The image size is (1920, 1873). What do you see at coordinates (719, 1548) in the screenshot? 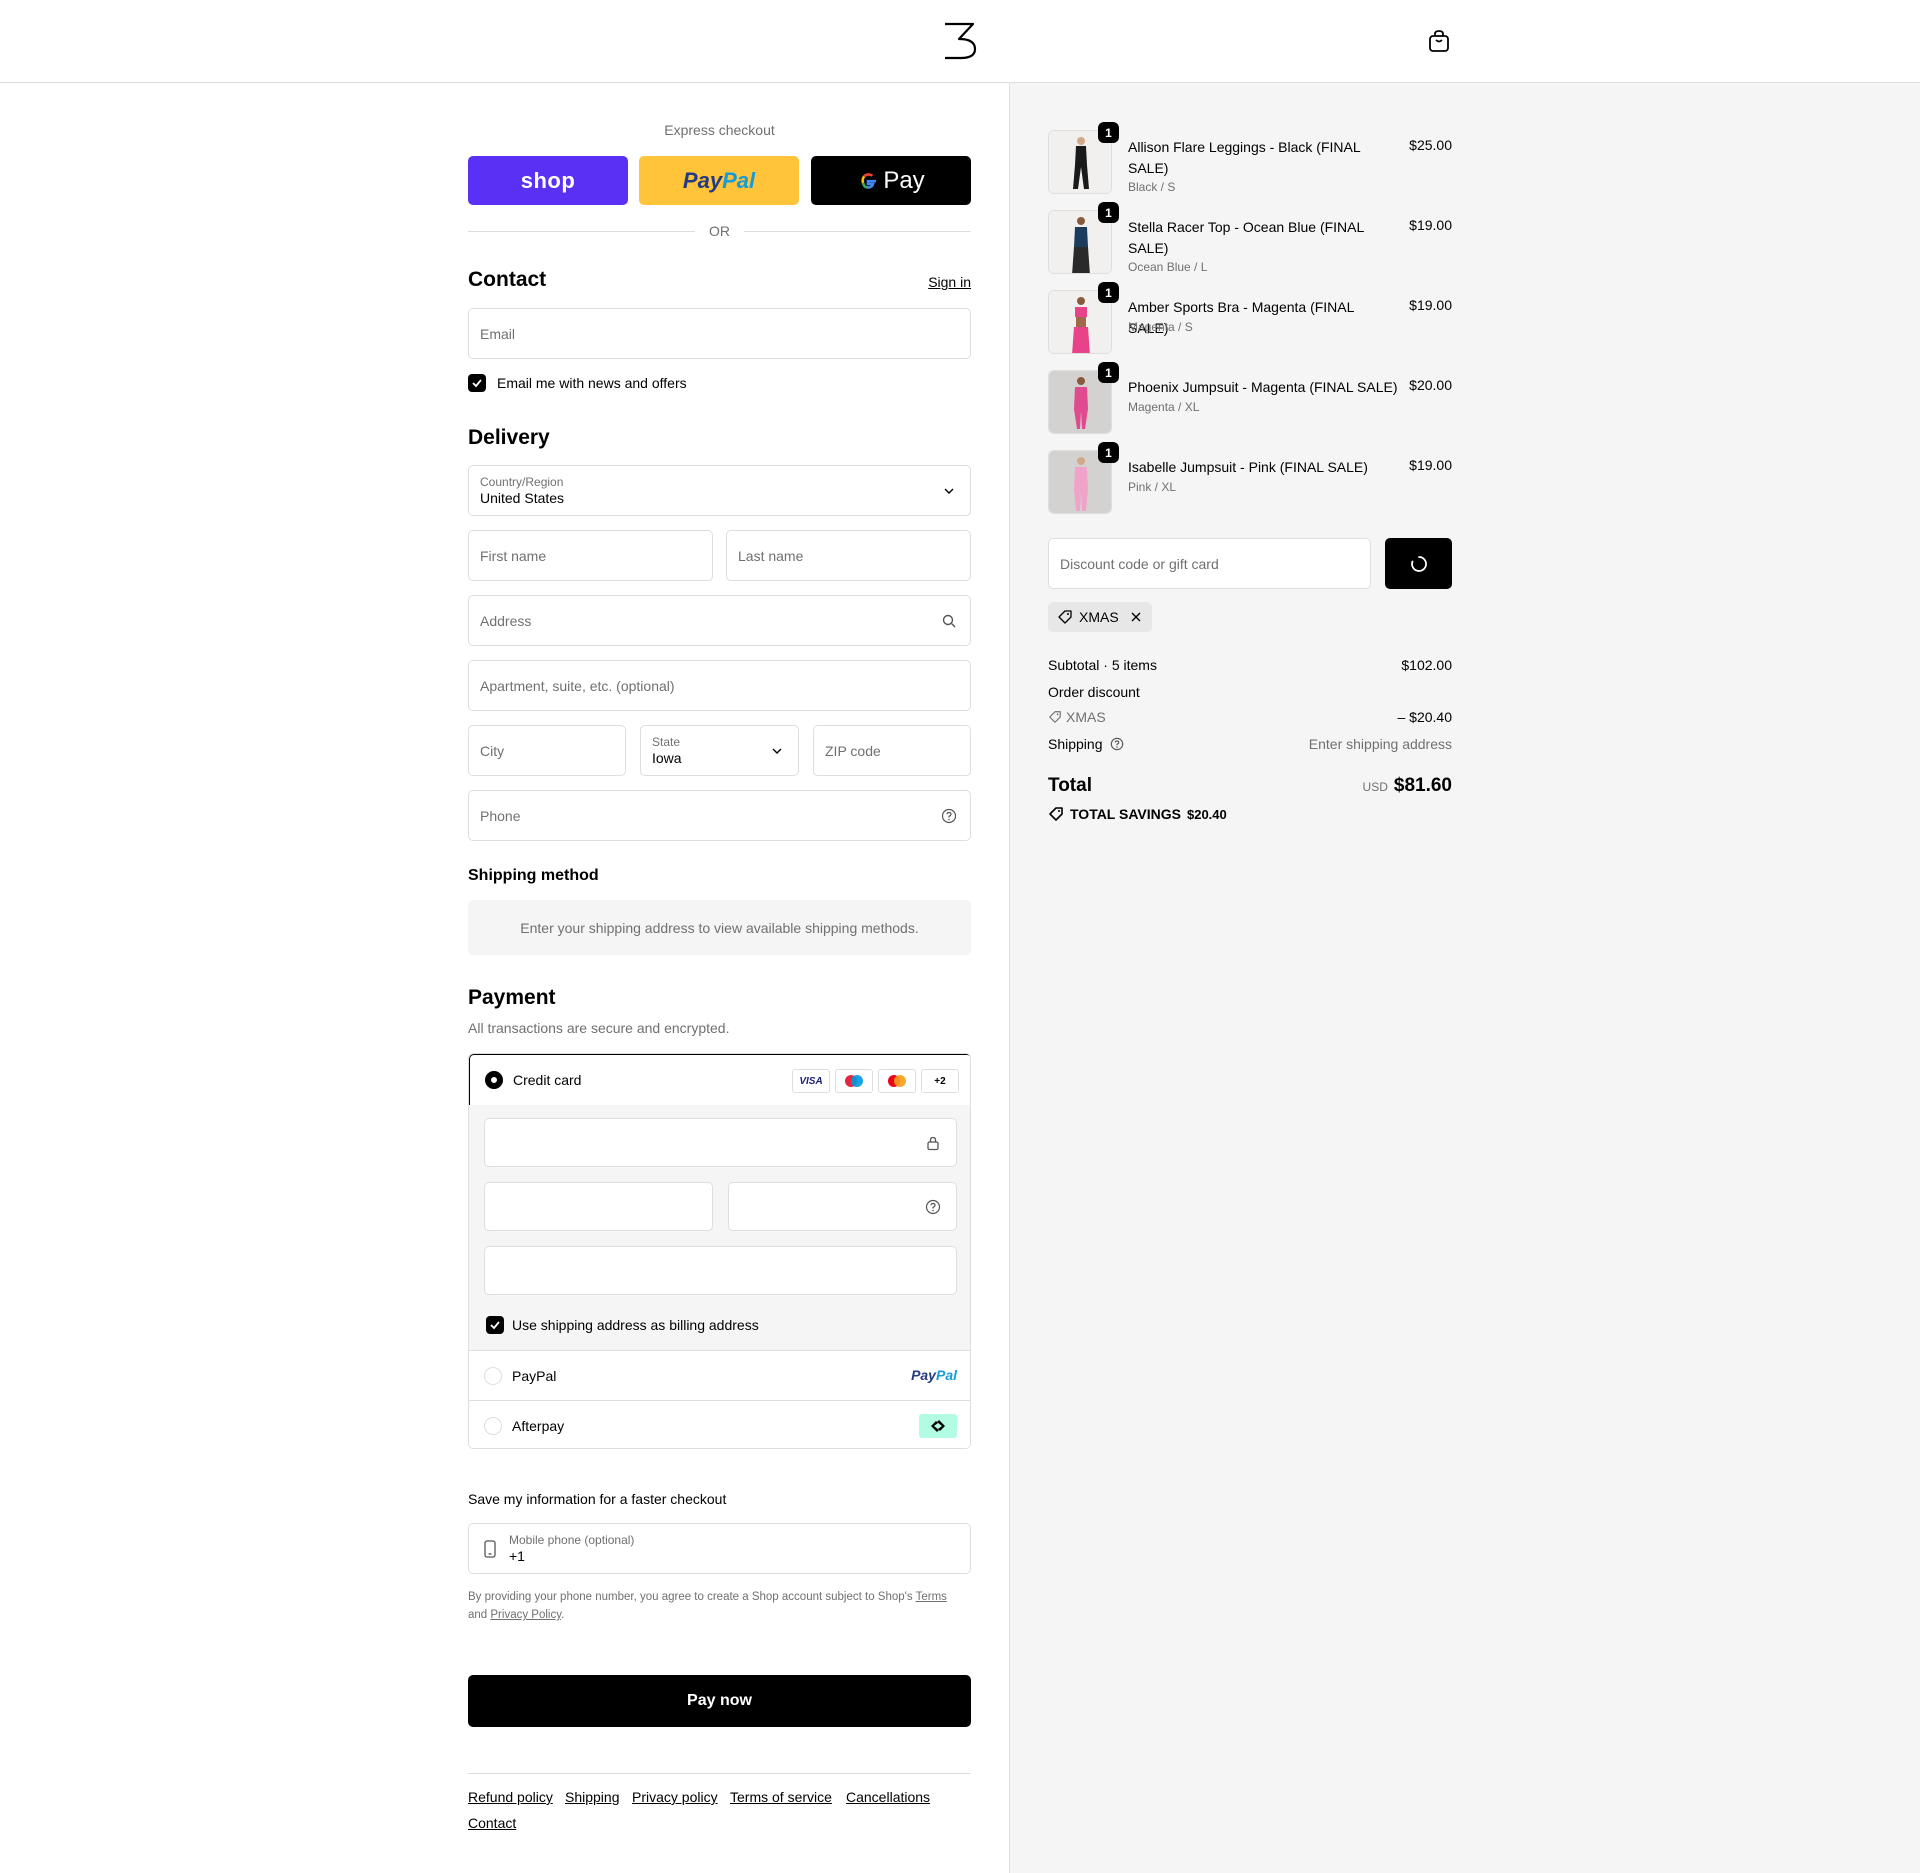
I see `mobile-phone-field: Mobile phone (optional) +1` at bounding box center [719, 1548].